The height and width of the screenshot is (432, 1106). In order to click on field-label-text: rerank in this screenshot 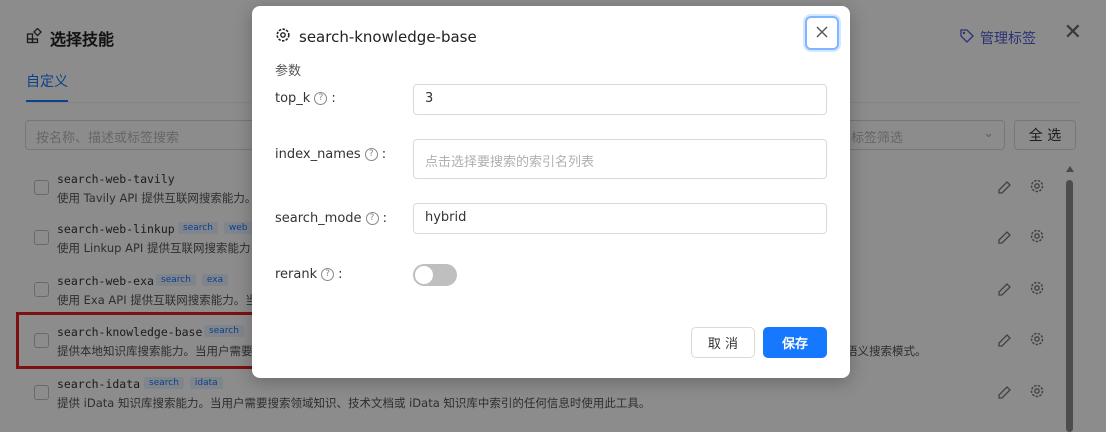, I will do `click(296, 274)`.